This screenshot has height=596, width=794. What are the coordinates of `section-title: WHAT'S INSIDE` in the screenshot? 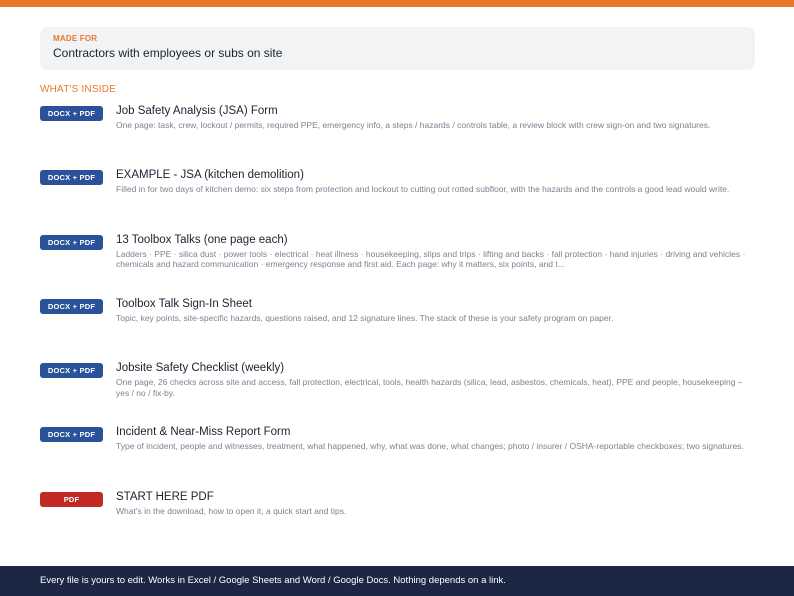 It's located at (78, 89).